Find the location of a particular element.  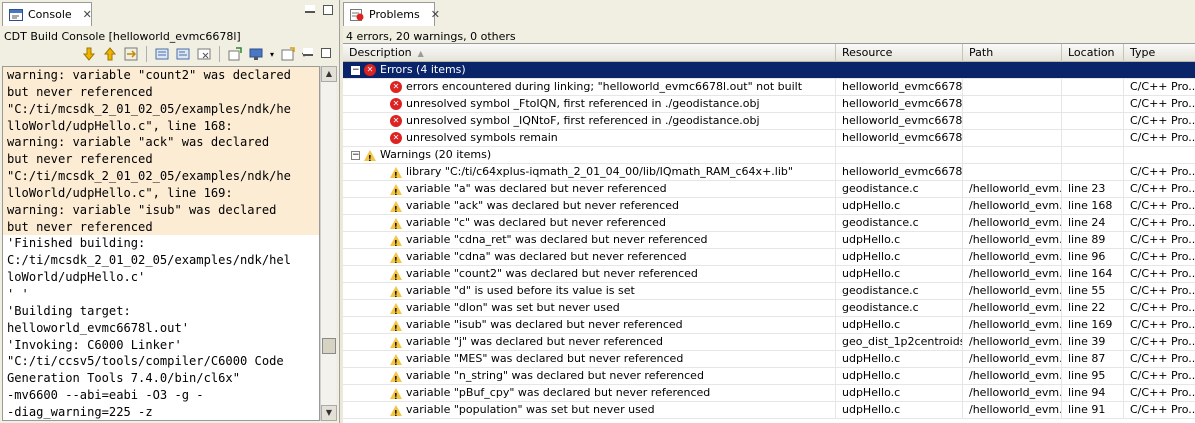

group-row: − Warnings (20 items) is located at coordinates (769, 155).